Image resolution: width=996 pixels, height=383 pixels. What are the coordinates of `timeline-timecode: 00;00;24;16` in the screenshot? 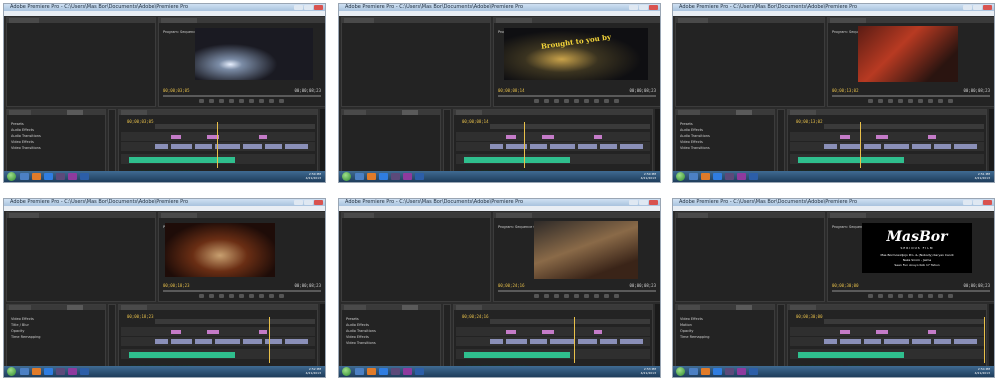 It's located at (475, 316).